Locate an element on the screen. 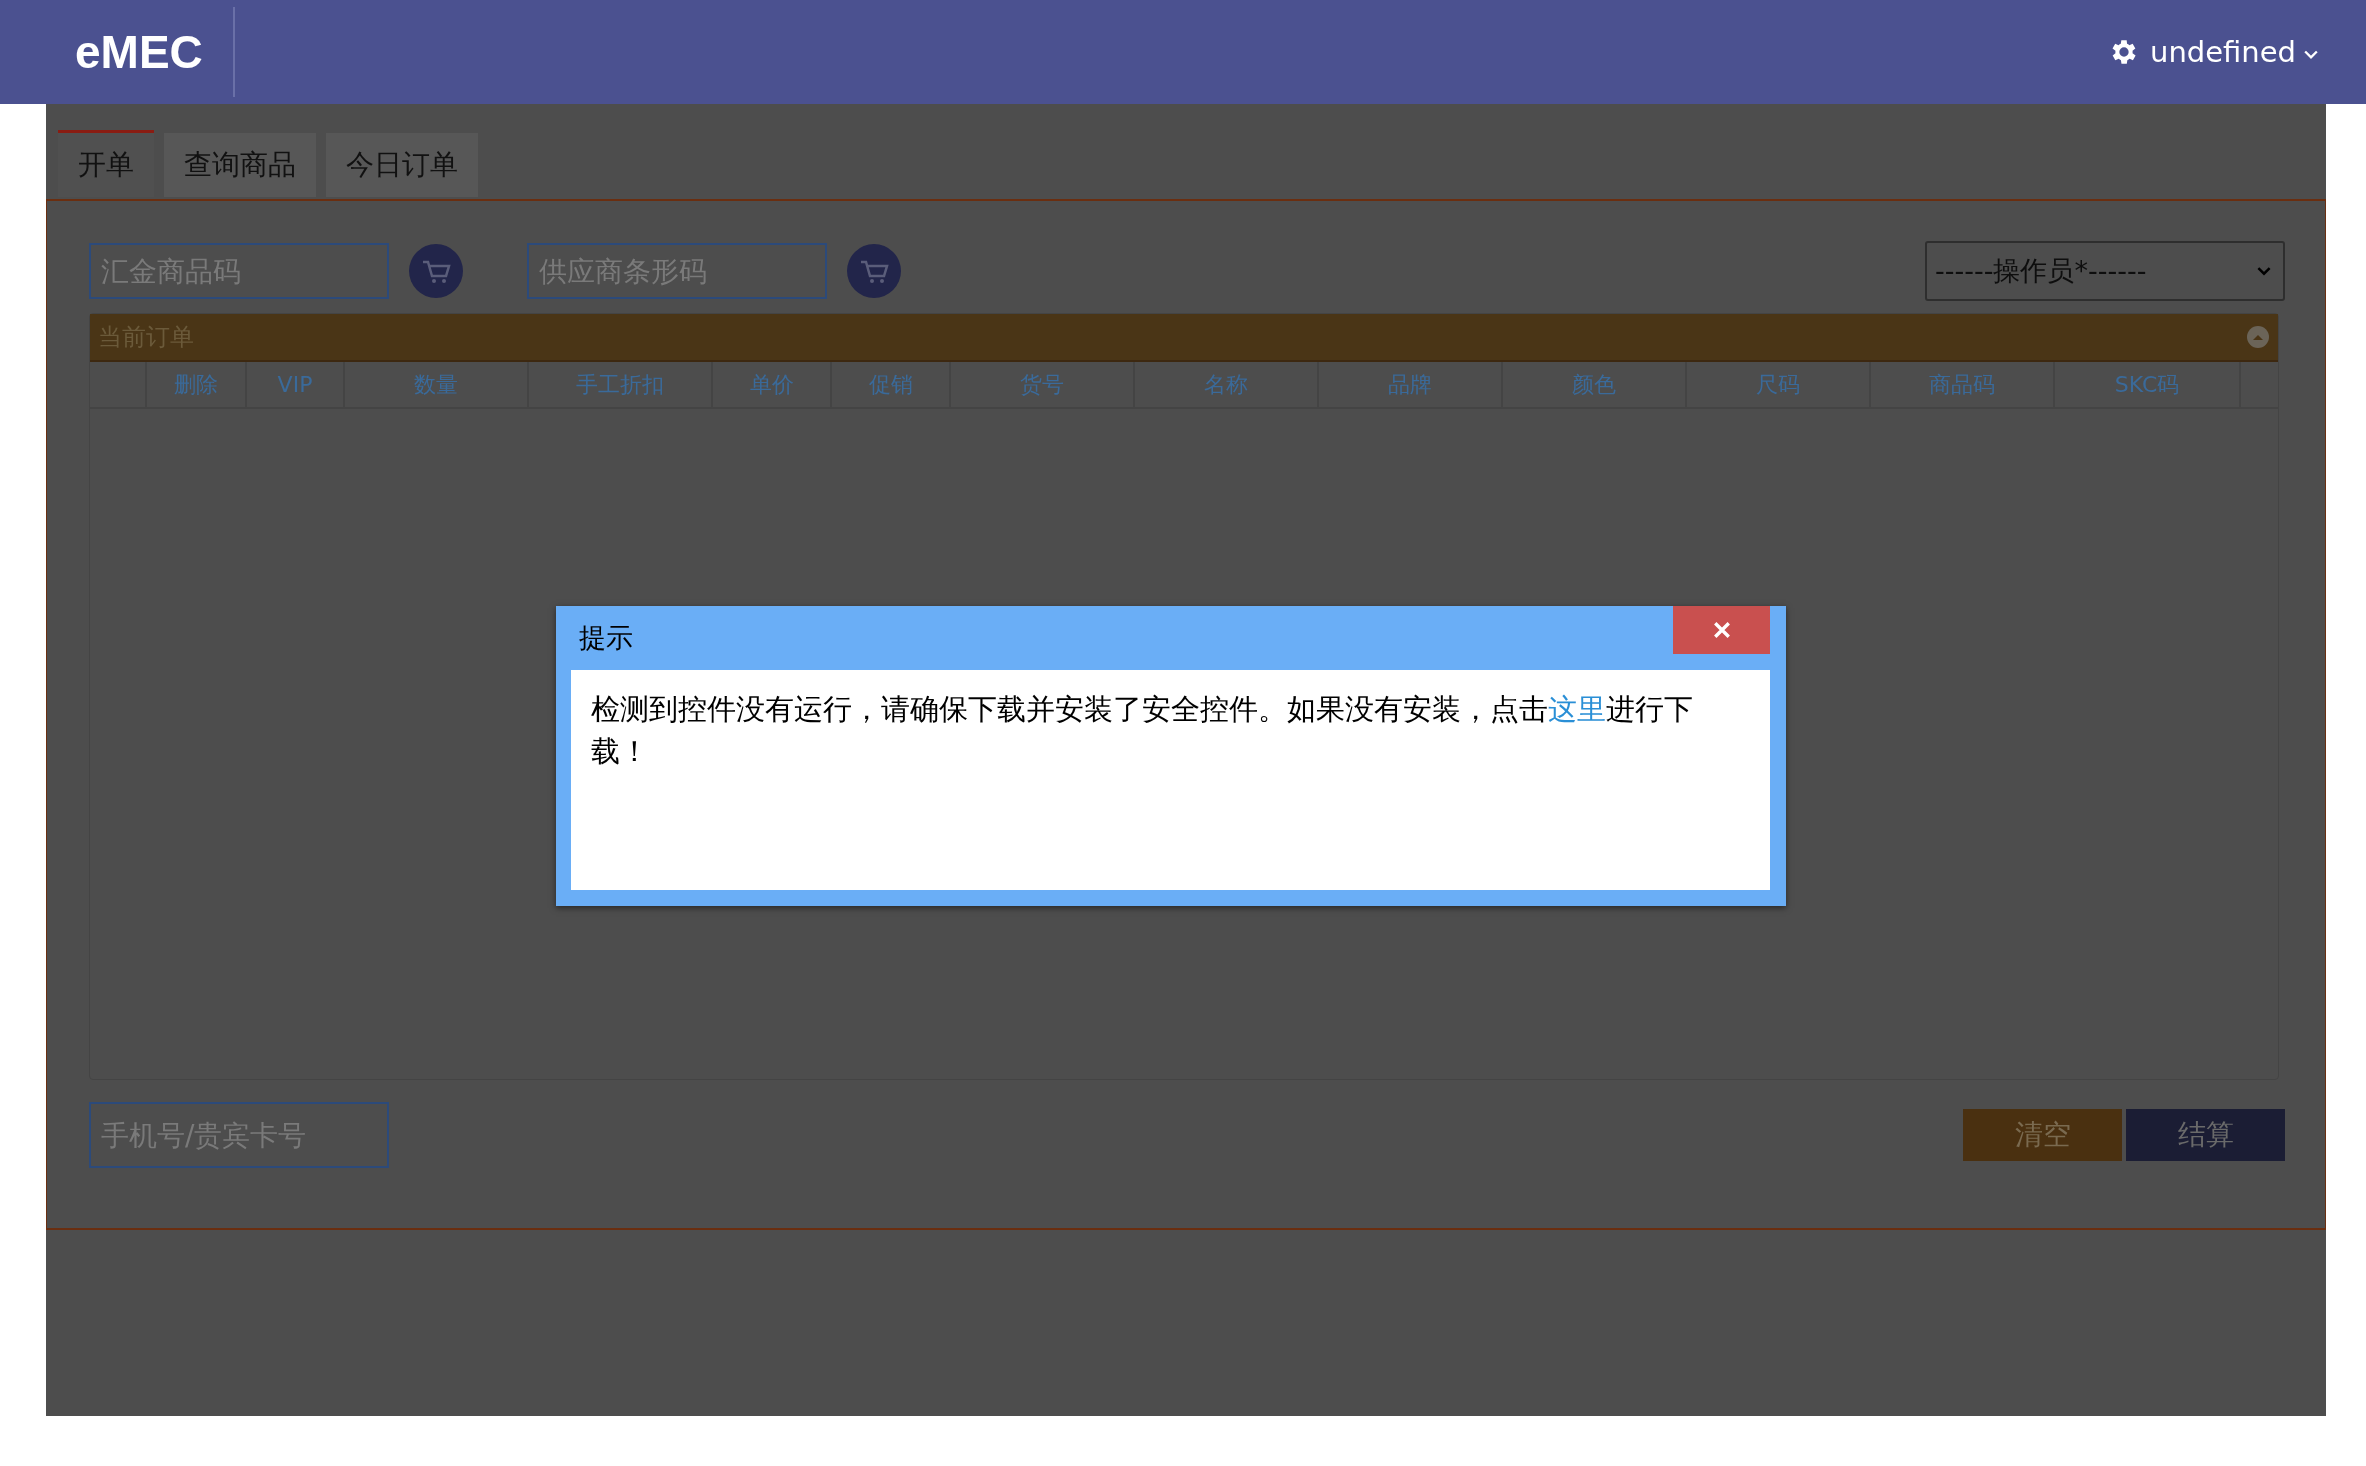 This screenshot has height=1466, width=2366. column-header: 货号 is located at coordinates (1043, 384).